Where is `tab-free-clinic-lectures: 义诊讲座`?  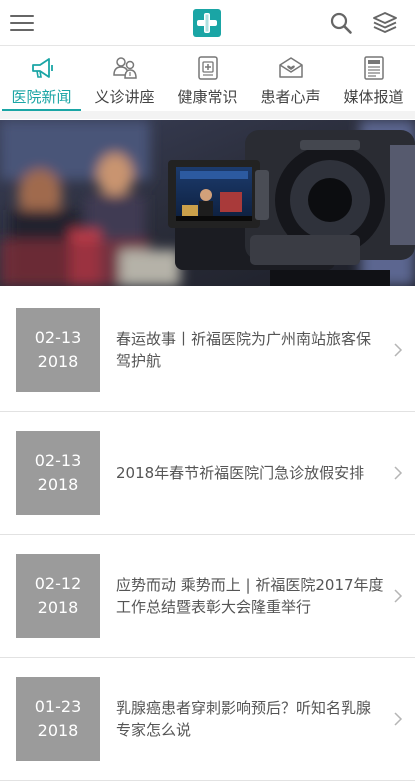 tab-free-clinic-lectures: 义诊讲座 is located at coordinates (124, 79).